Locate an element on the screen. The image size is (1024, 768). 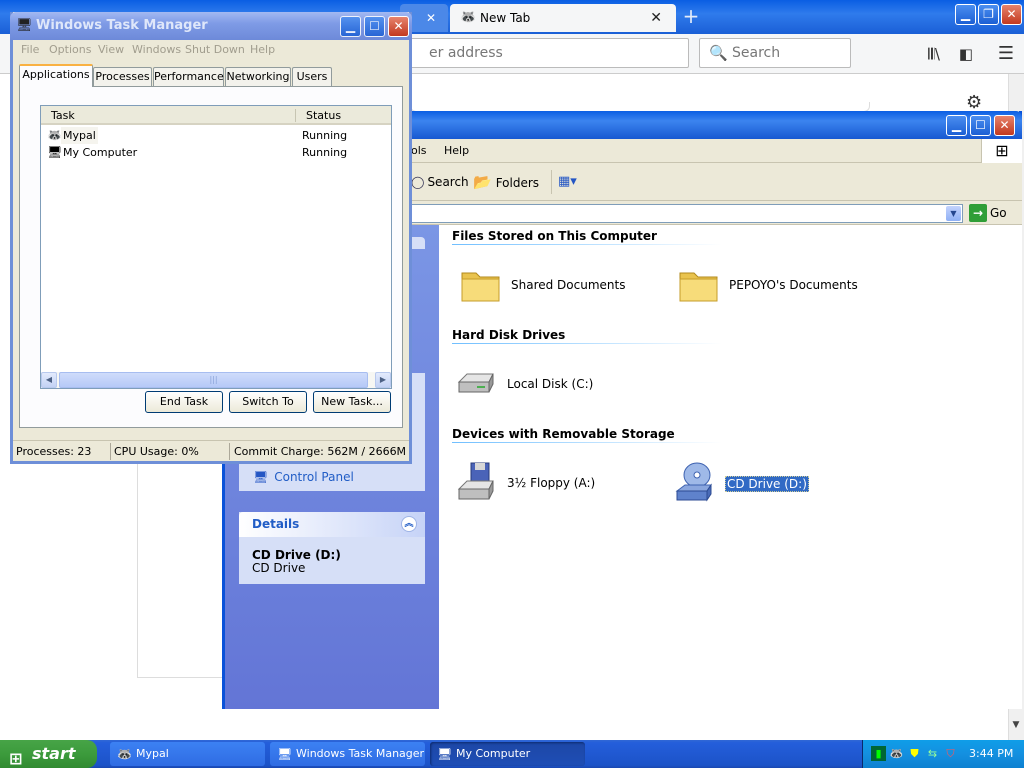
hamburger-menu-icon: ☰ is located at coordinates (1006, 54).